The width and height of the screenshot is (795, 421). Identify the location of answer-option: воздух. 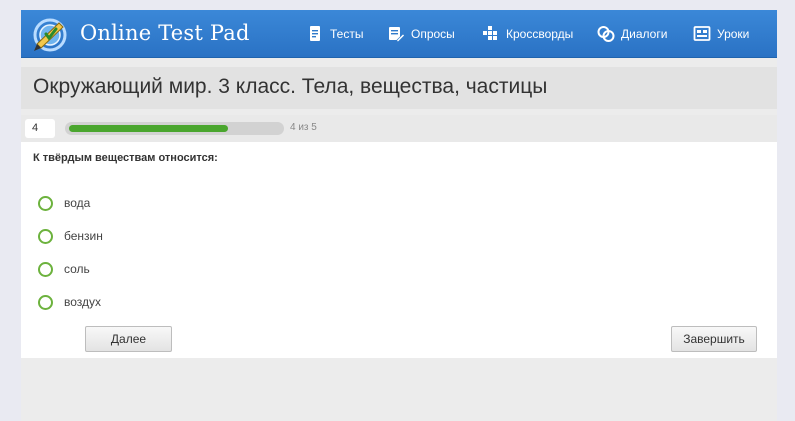
(69, 302).